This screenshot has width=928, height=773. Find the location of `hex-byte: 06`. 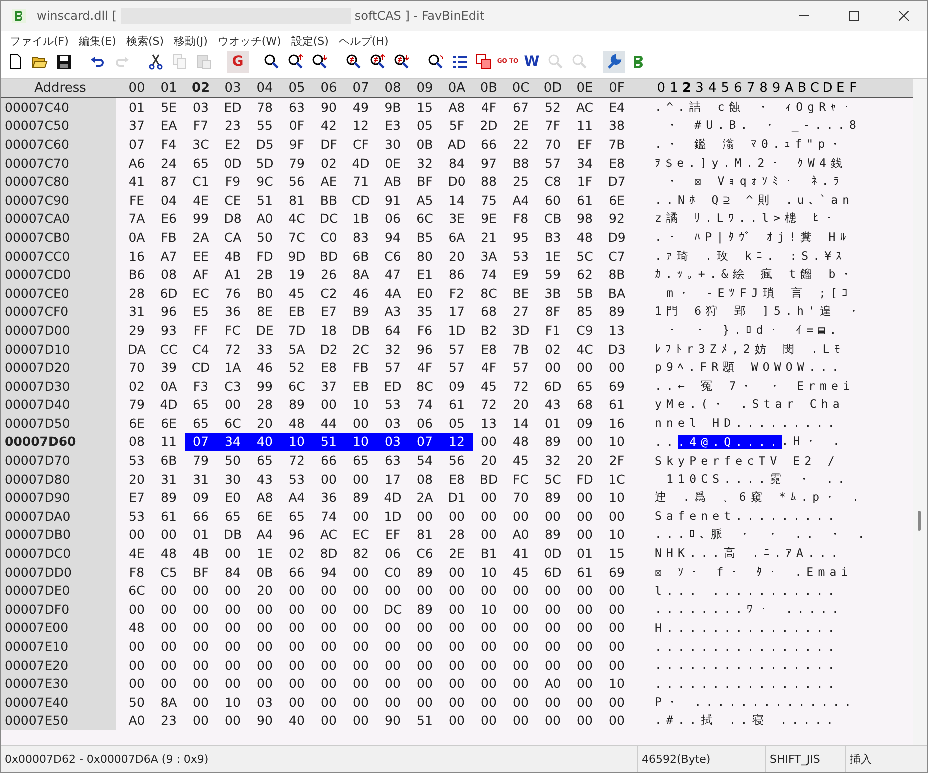

hex-byte: 06 is located at coordinates (393, 219).